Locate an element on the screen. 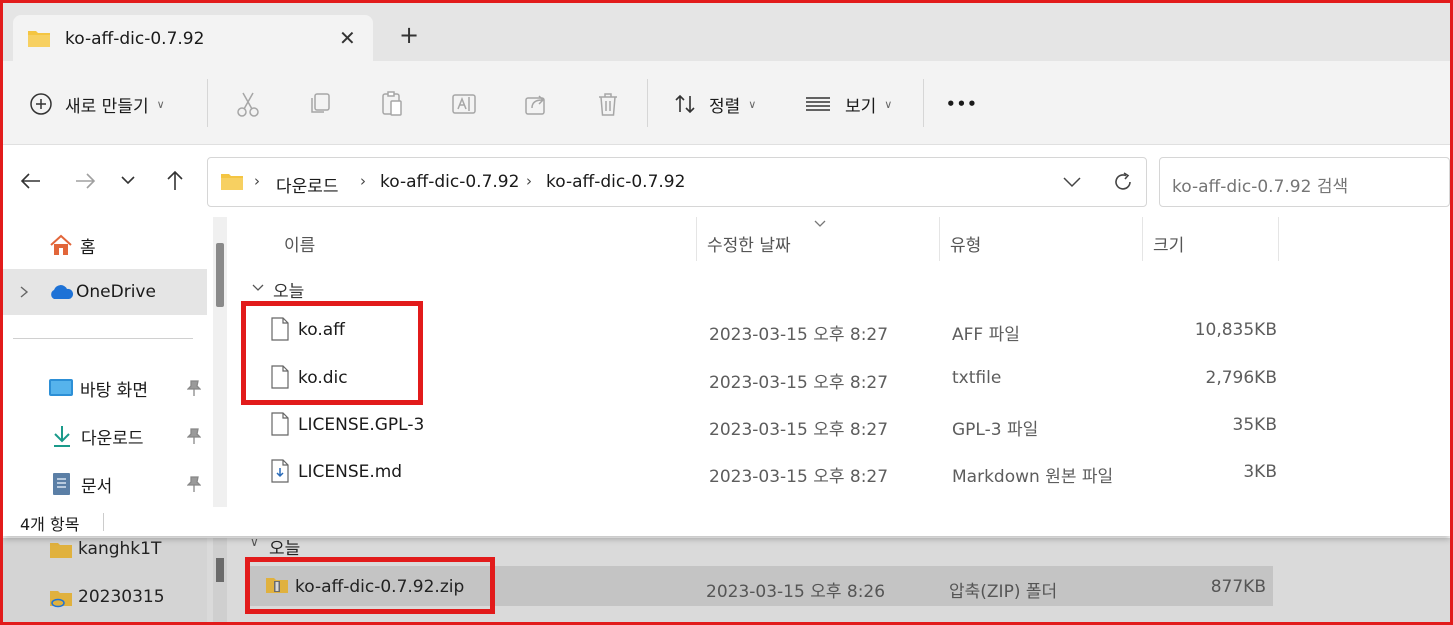 This screenshot has height=625, width=1453. breadcrumb-item: 다운로드 is located at coordinates (307, 184).